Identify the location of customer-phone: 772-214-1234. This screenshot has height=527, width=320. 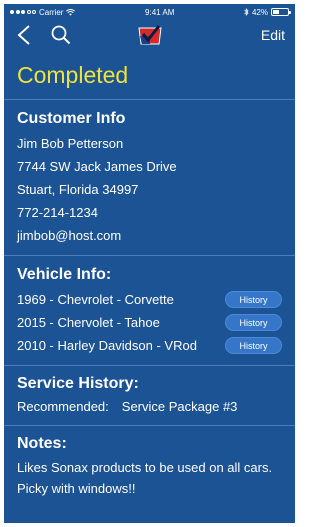
(149, 212).